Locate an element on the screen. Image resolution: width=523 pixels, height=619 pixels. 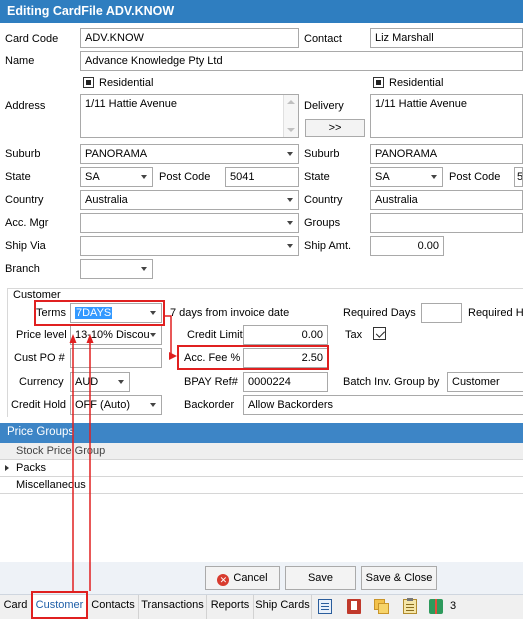
delivery-country-label: Country is located at coordinates (323, 200).